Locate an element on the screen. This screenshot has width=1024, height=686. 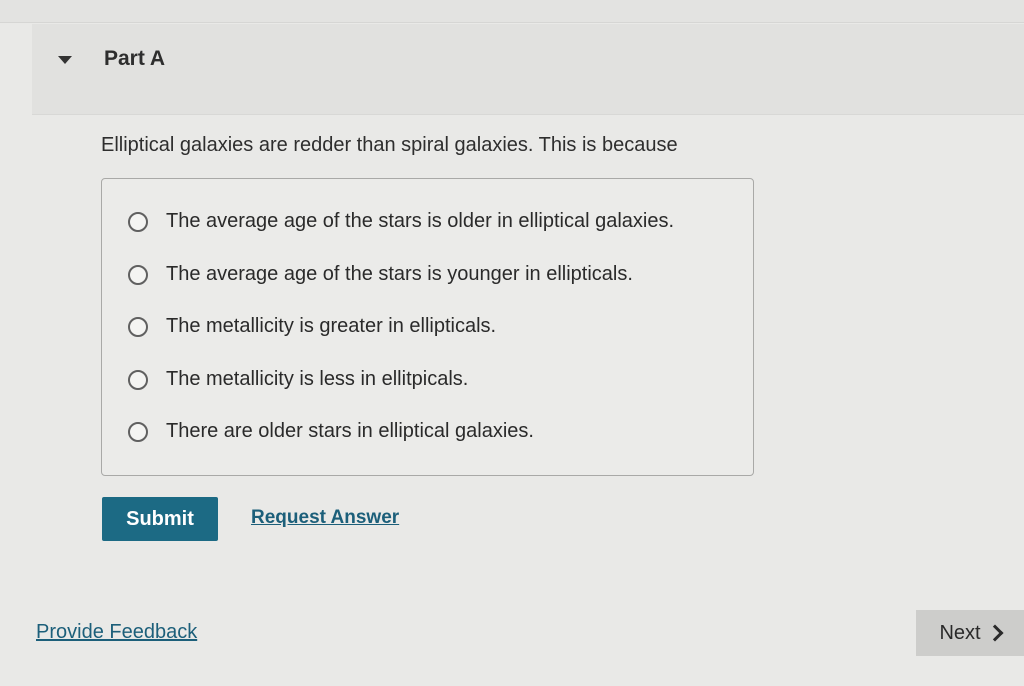
submit-button: Submit is located at coordinates (160, 519).